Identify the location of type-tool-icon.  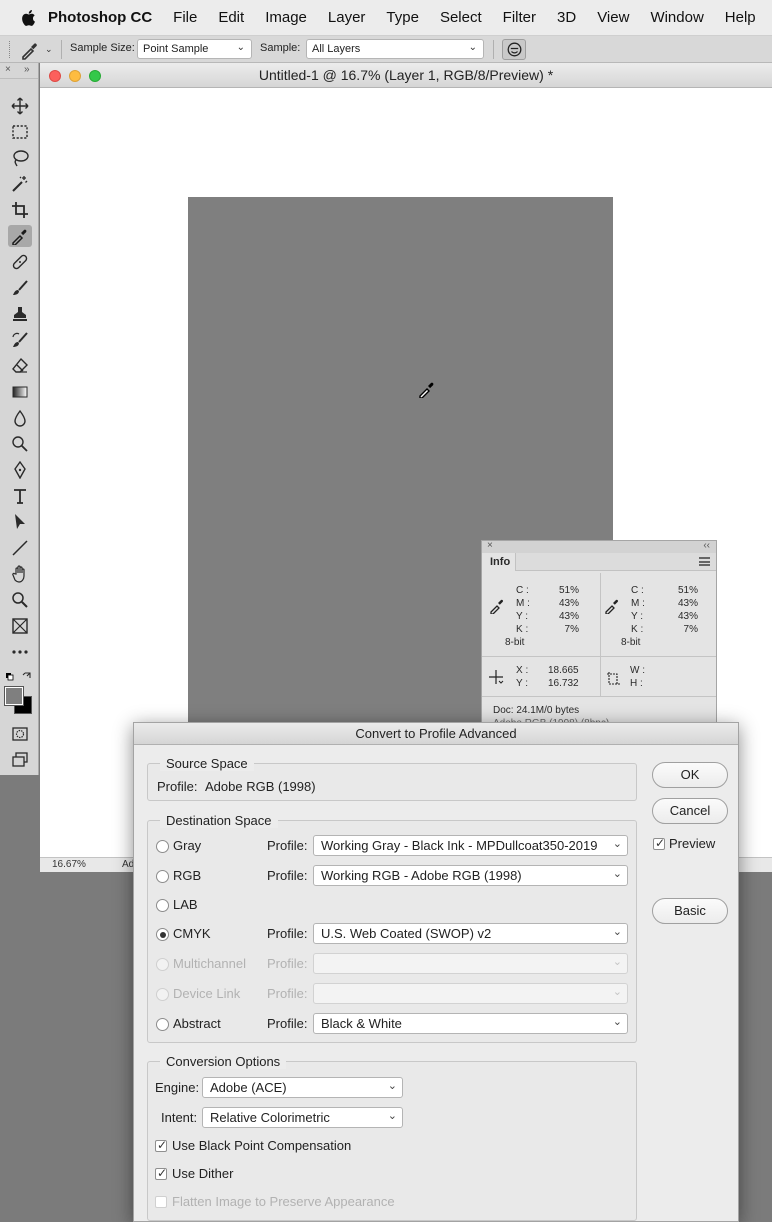
(20, 496).